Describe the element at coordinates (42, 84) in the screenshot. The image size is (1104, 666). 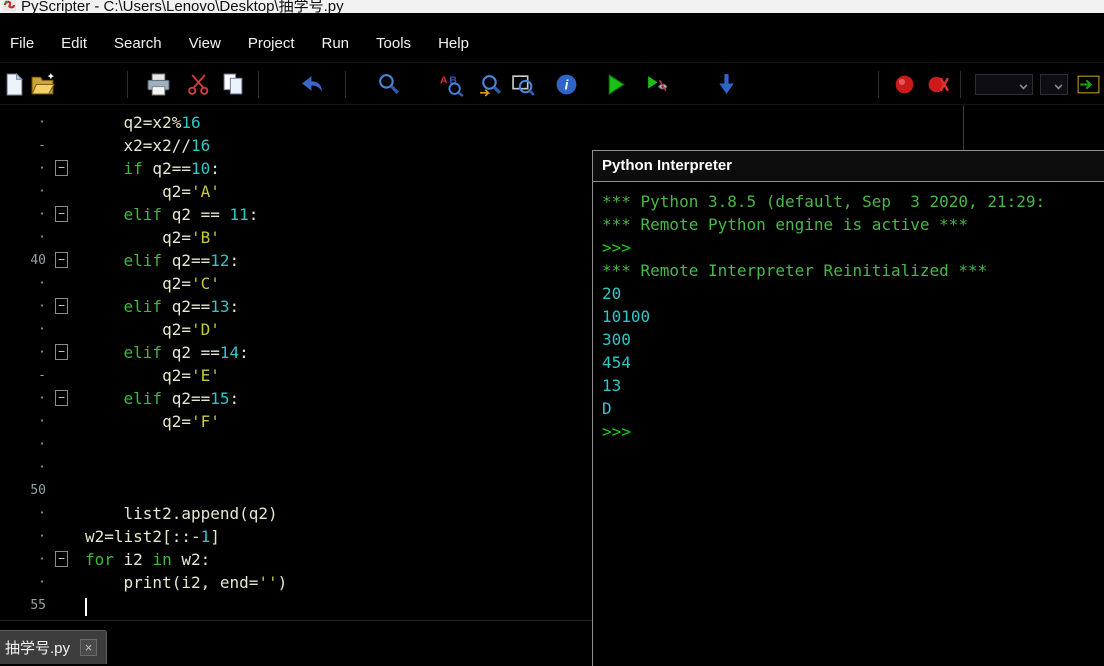
I see `open-file-icon` at that location.